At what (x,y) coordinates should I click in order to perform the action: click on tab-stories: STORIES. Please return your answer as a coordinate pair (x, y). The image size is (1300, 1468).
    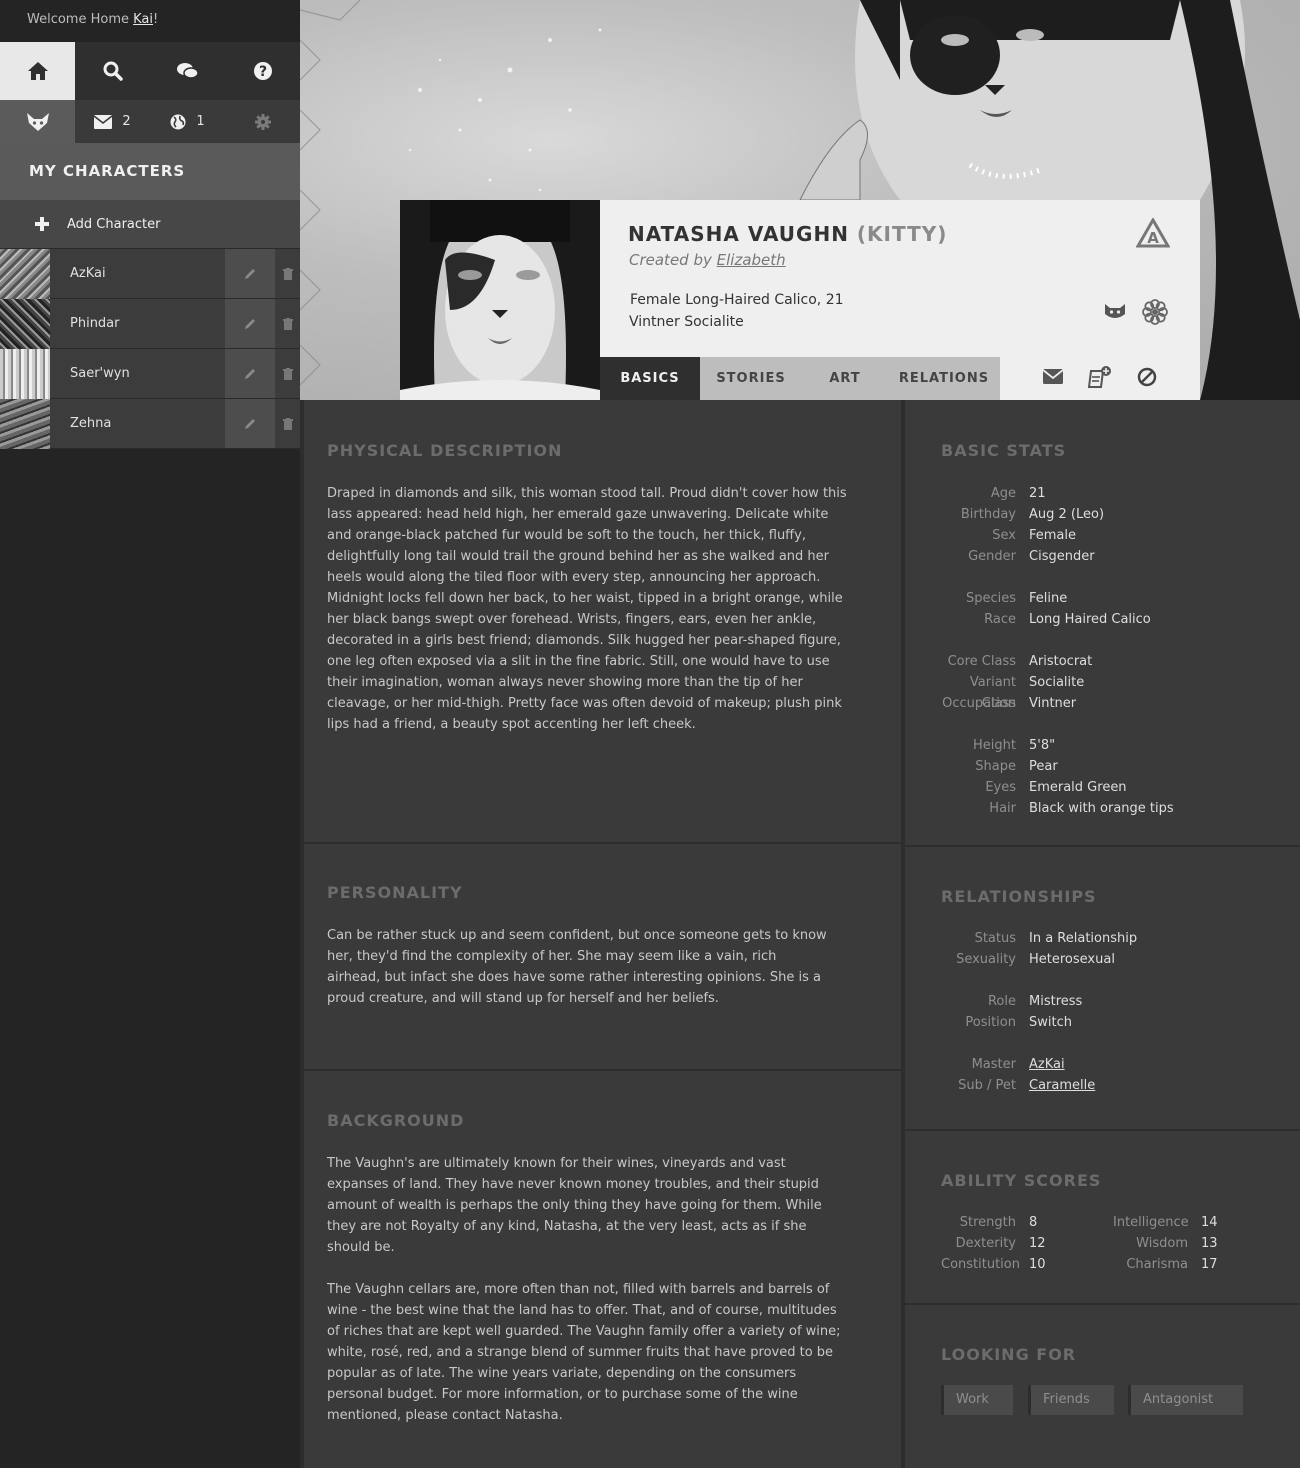
    Looking at the image, I should click on (751, 378).